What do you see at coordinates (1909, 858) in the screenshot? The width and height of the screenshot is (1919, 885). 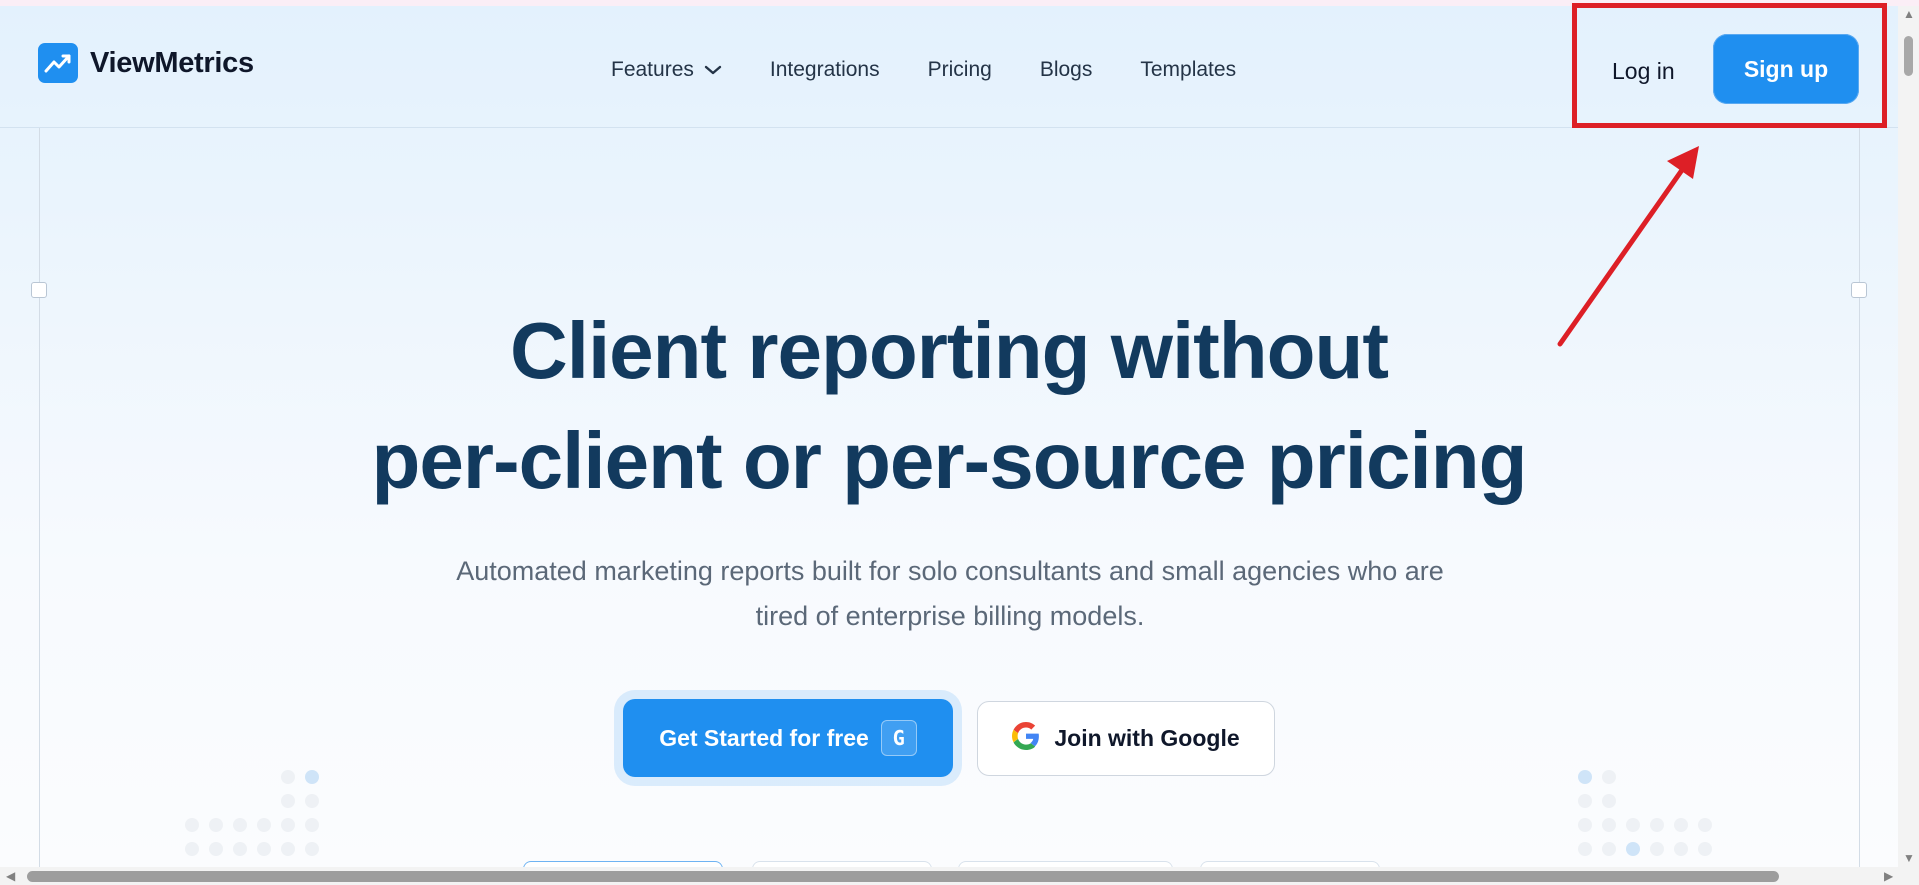 I see `scroll-down-icon: ▼` at bounding box center [1909, 858].